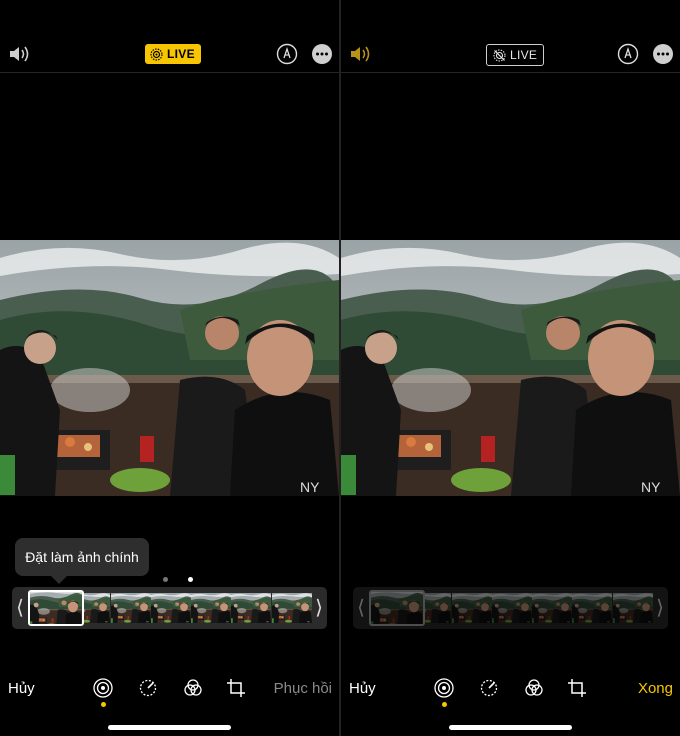 Image resolution: width=680 pixels, height=736 pixels. What do you see at coordinates (169, 692) in the screenshot?
I see `bottom-toolbar: Hủy Phục hồi` at bounding box center [169, 692].